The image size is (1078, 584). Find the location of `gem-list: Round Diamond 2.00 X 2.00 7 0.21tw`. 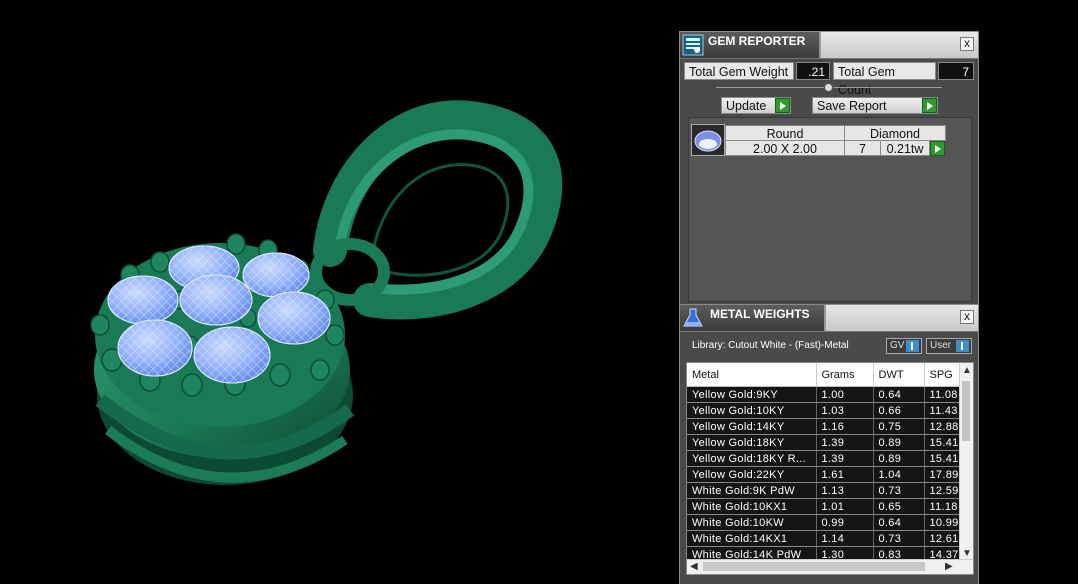

gem-list: Round Diamond 2.00 X 2.00 7 0.21tw is located at coordinates (830, 209).